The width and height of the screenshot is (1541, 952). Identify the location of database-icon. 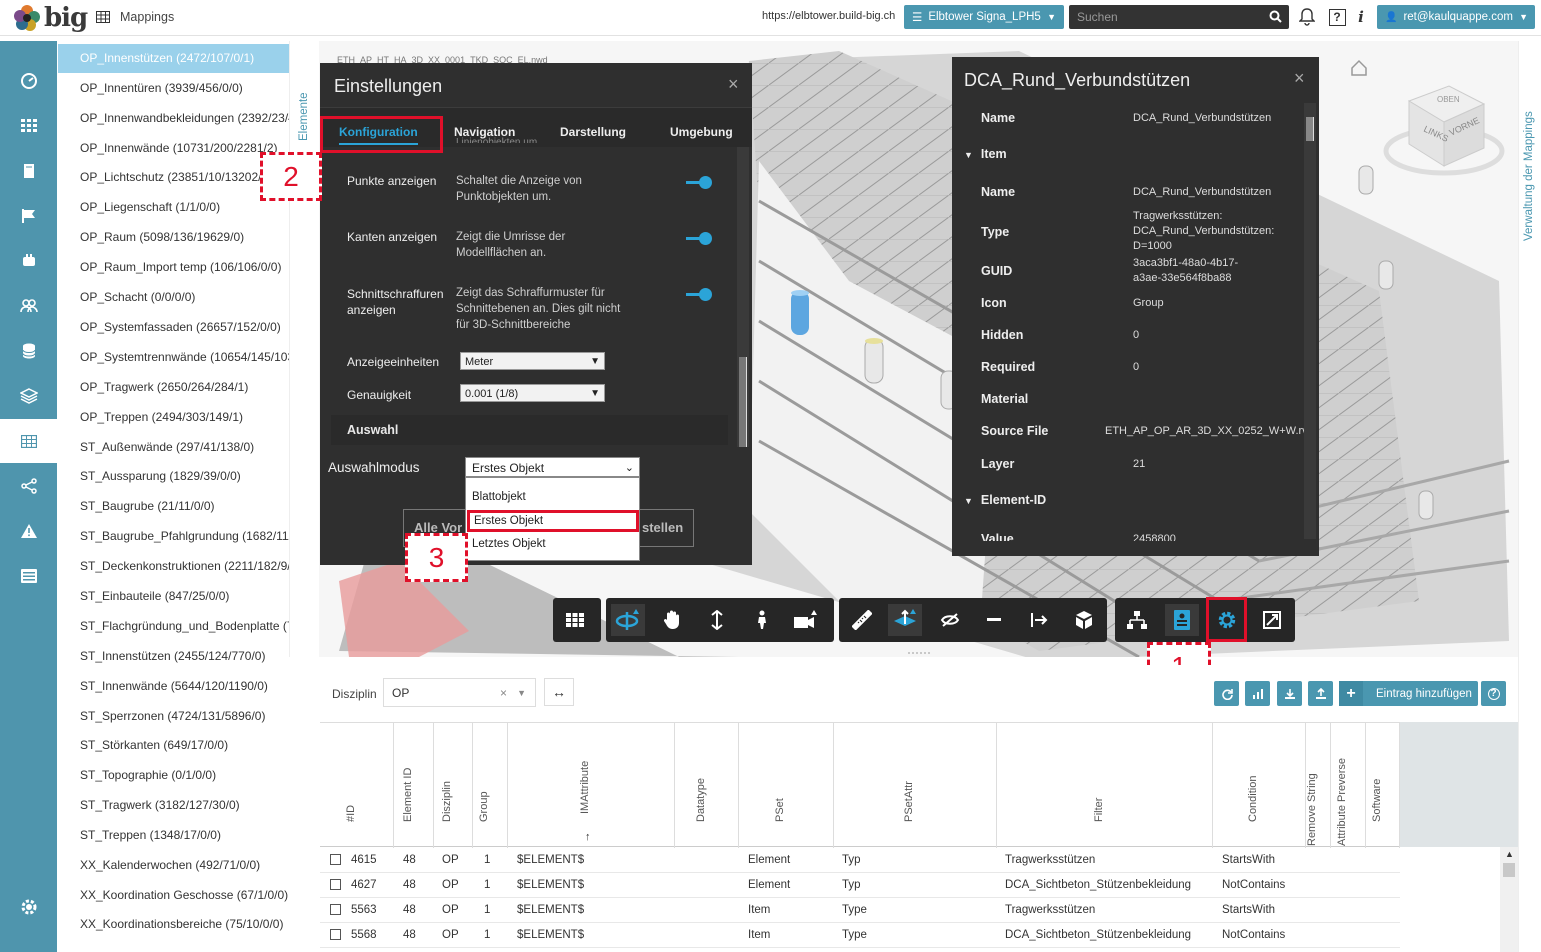
(28, 351).